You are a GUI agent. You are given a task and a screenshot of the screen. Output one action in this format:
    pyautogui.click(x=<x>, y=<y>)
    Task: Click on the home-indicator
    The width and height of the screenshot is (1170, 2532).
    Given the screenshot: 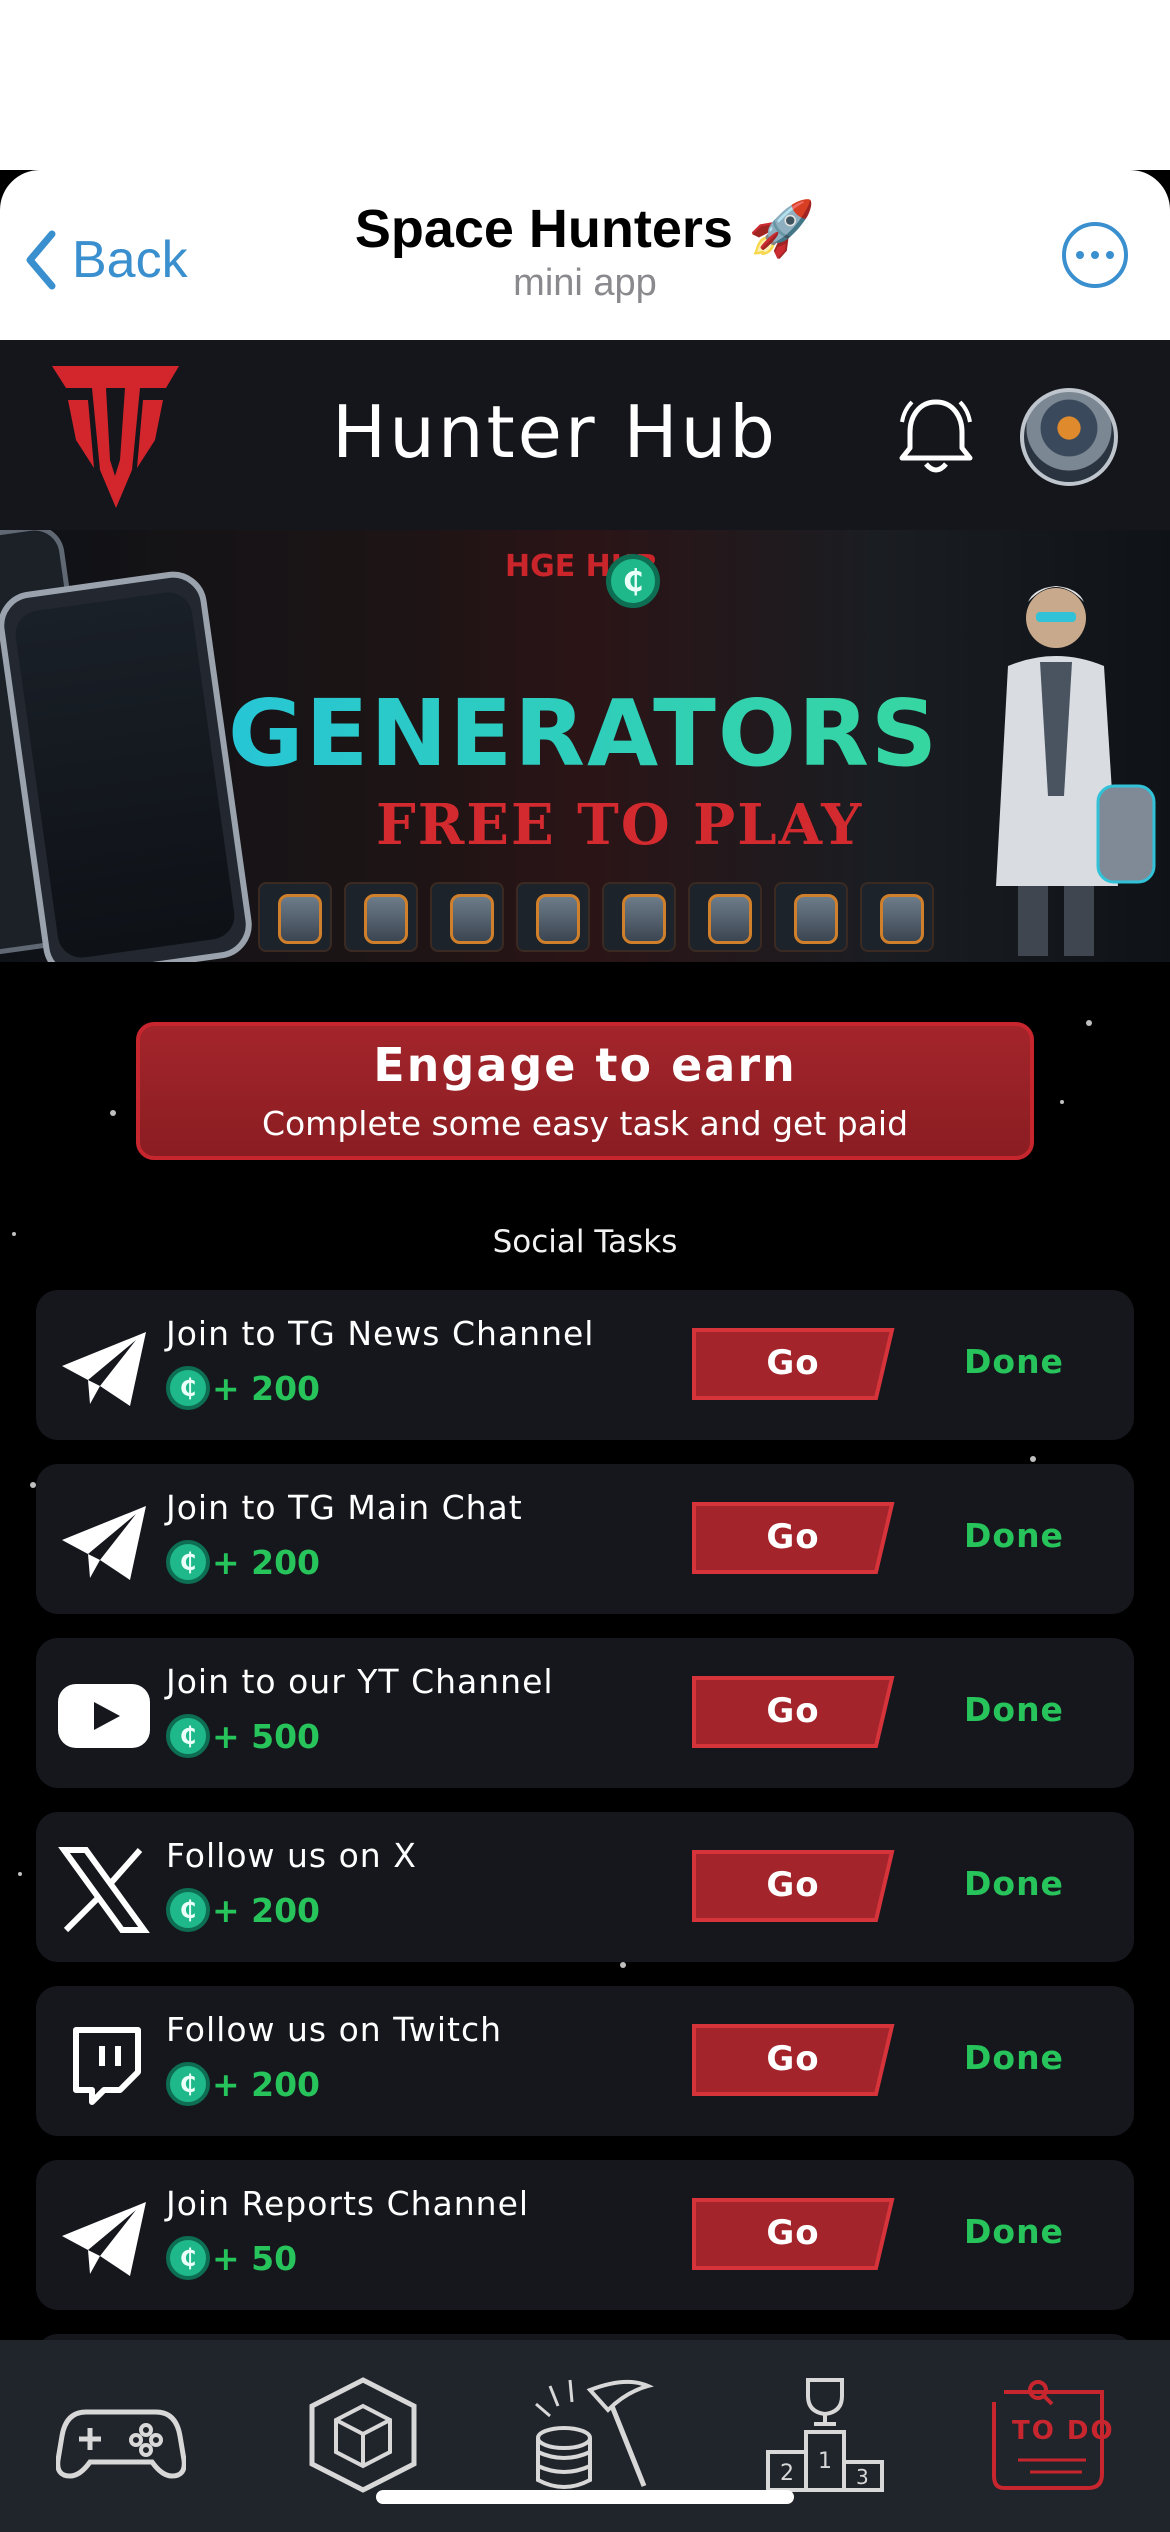 What is the action you would take?
    pyautogui.click(x=585, y=2497)
    